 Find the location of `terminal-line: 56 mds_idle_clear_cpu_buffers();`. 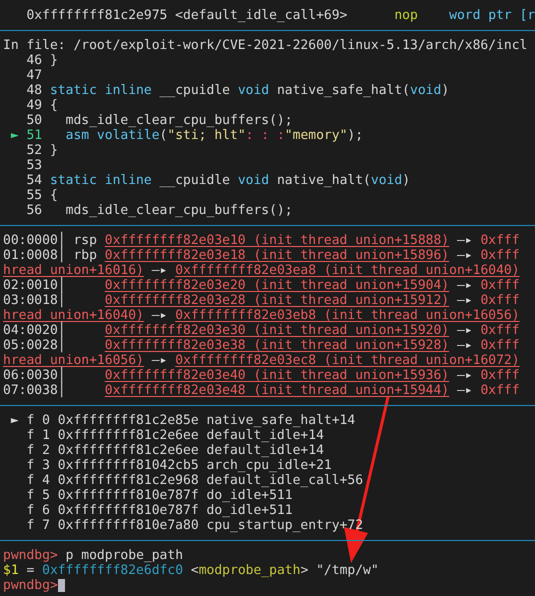

terminal-line: 56 mds_idle_clear_cpu_buffers(); is located at coordinates (159, 210).